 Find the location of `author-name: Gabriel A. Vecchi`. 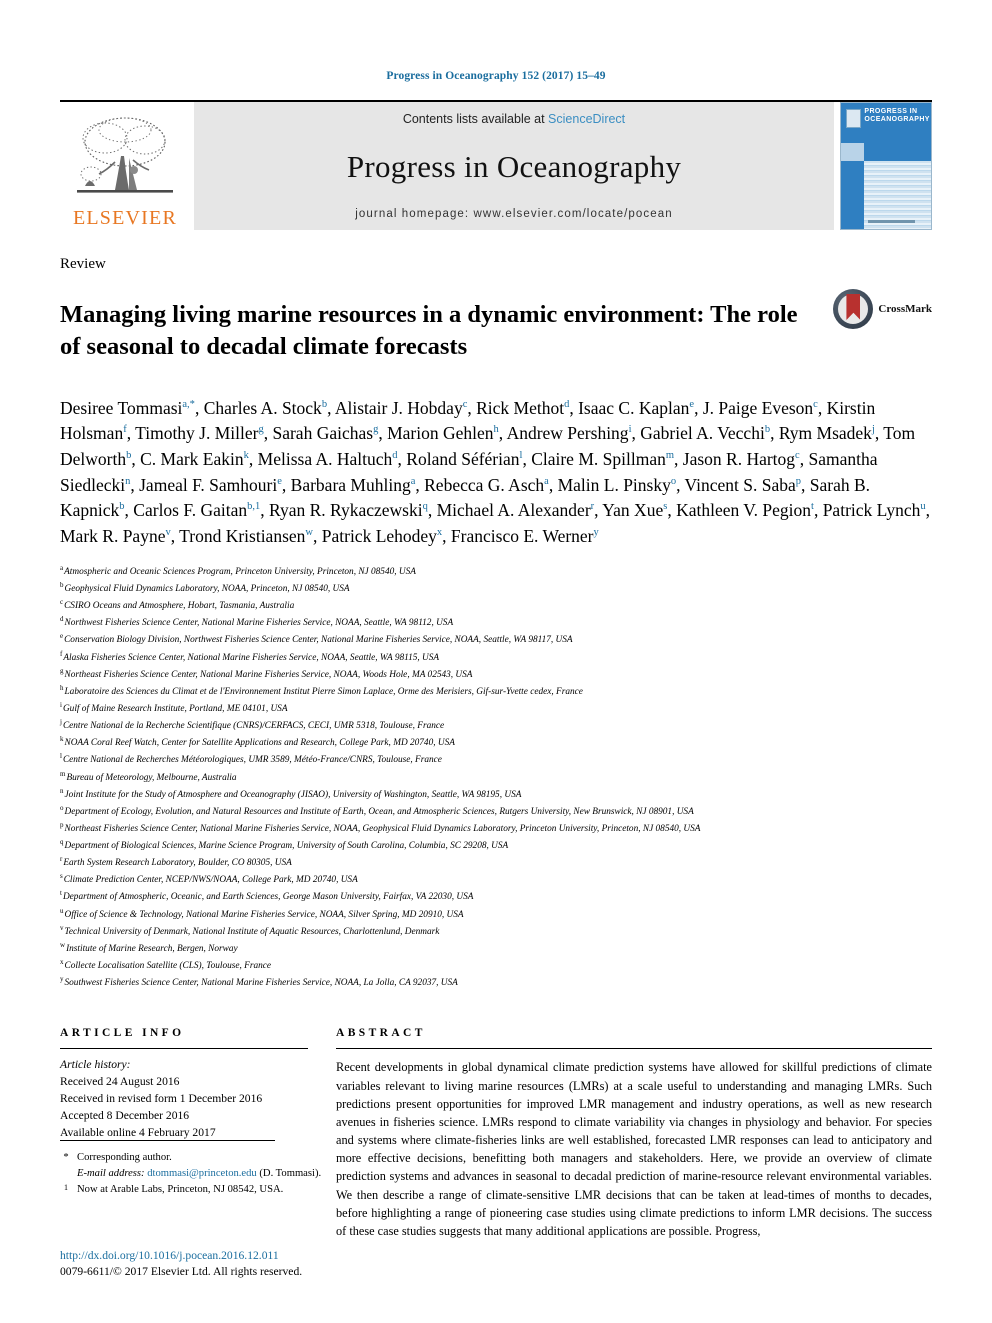

author-name: Gabriel A. Vecchi is located at coordinates (702, 433).